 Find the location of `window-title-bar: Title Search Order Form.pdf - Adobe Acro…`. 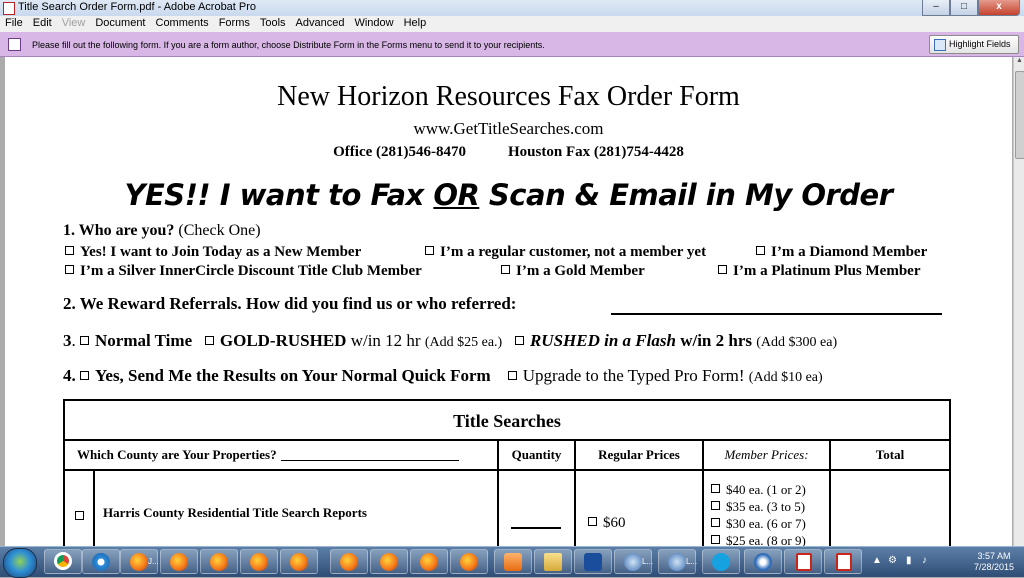

window-title-bar: Title Search Order Form.pdf - Adobe Acro… is located at coordinates (512, 8).